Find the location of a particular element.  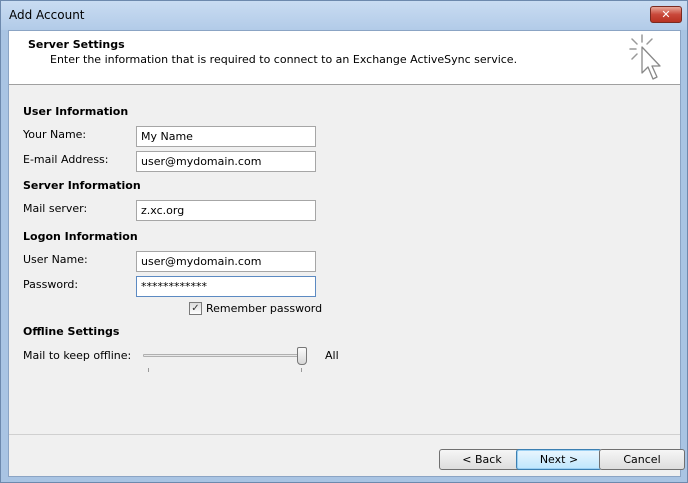

mail-to-keep-offline-label: Mail to keep offline: is located at coordinates (77, 355).